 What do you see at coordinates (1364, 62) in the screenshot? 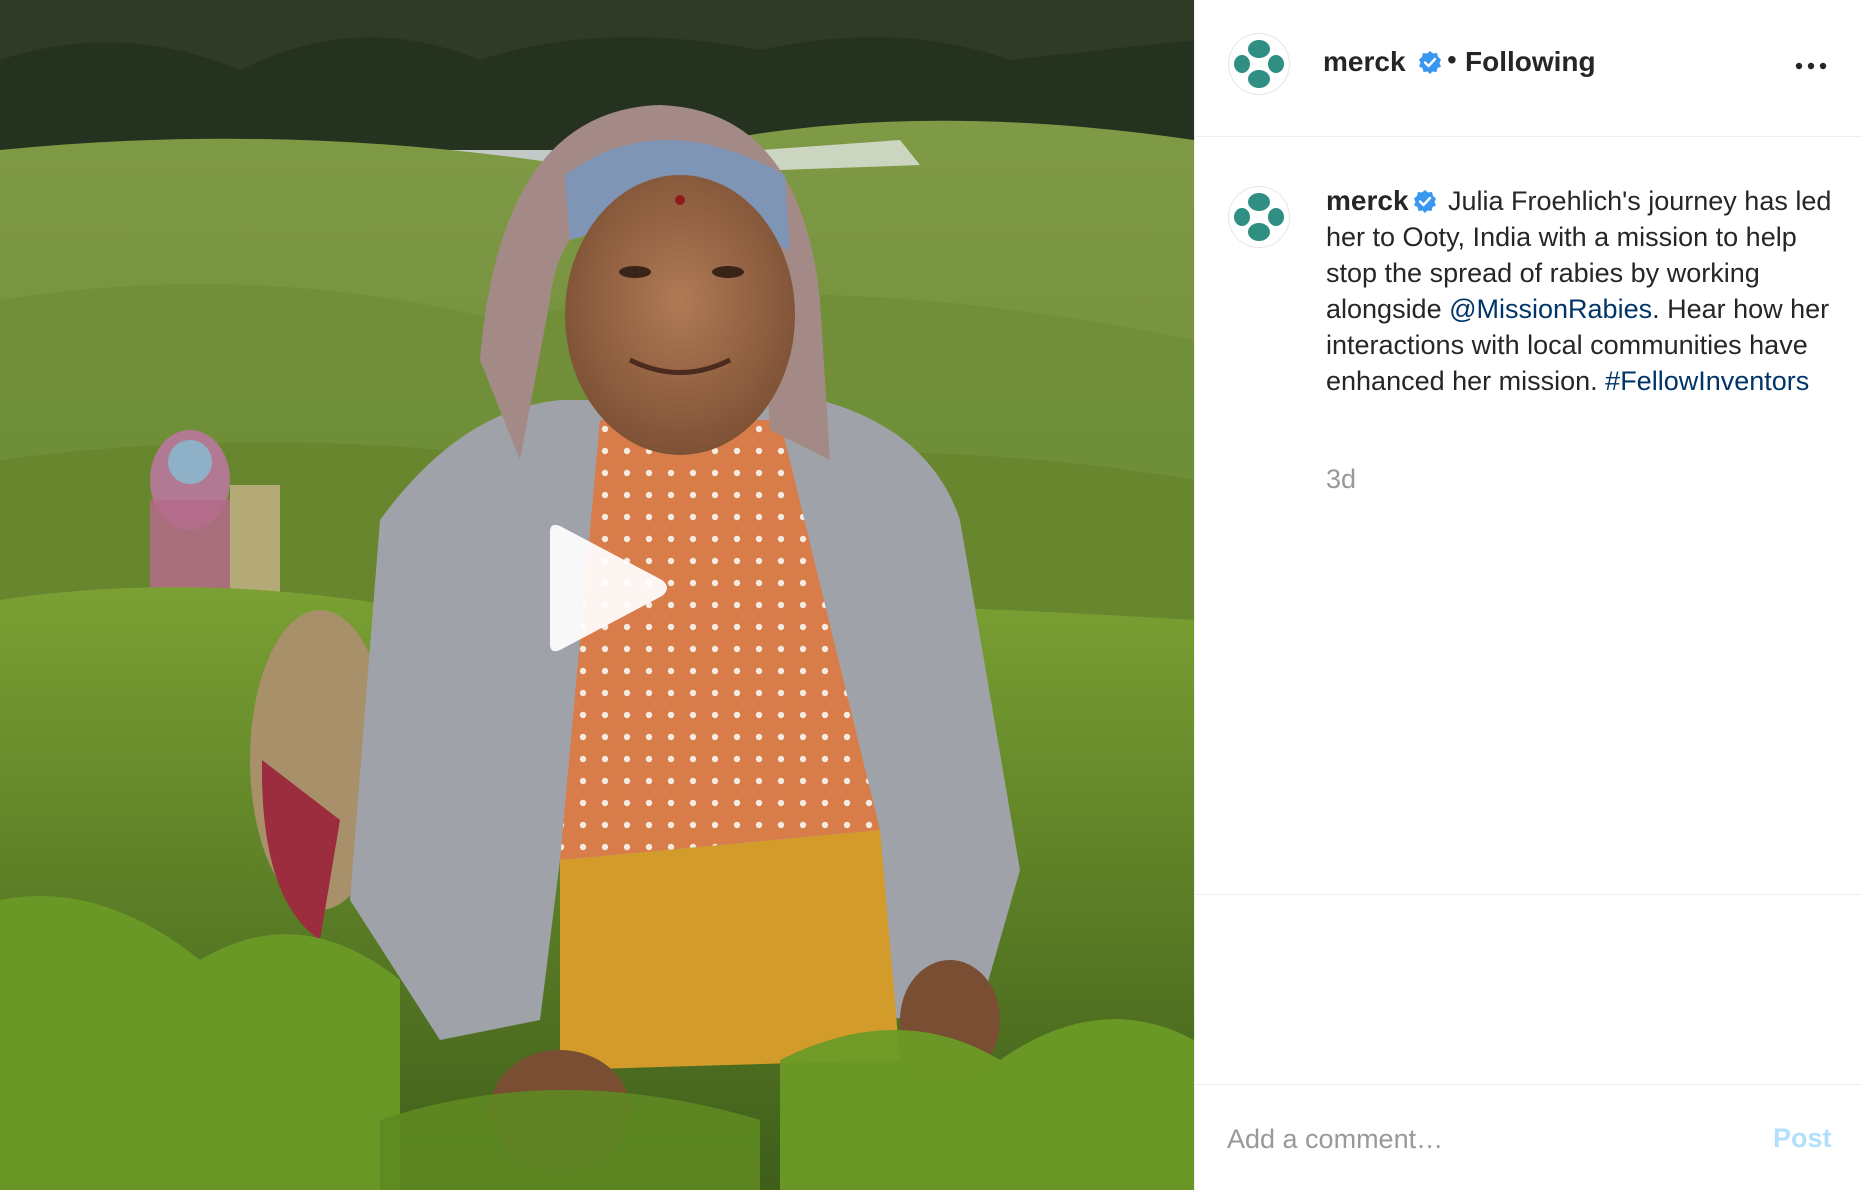
I see `username-link: merck` at bounding box center [1364, 62].